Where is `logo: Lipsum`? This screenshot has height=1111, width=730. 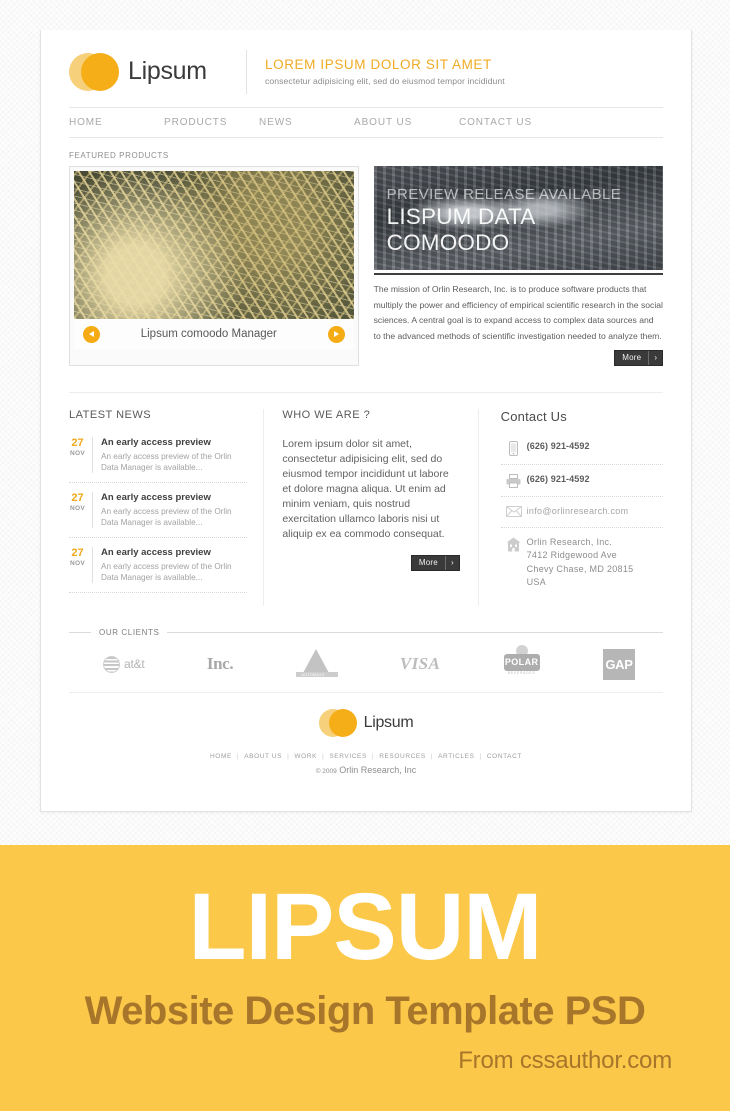 logo: Lipsum is located at coordinates (156, 71).